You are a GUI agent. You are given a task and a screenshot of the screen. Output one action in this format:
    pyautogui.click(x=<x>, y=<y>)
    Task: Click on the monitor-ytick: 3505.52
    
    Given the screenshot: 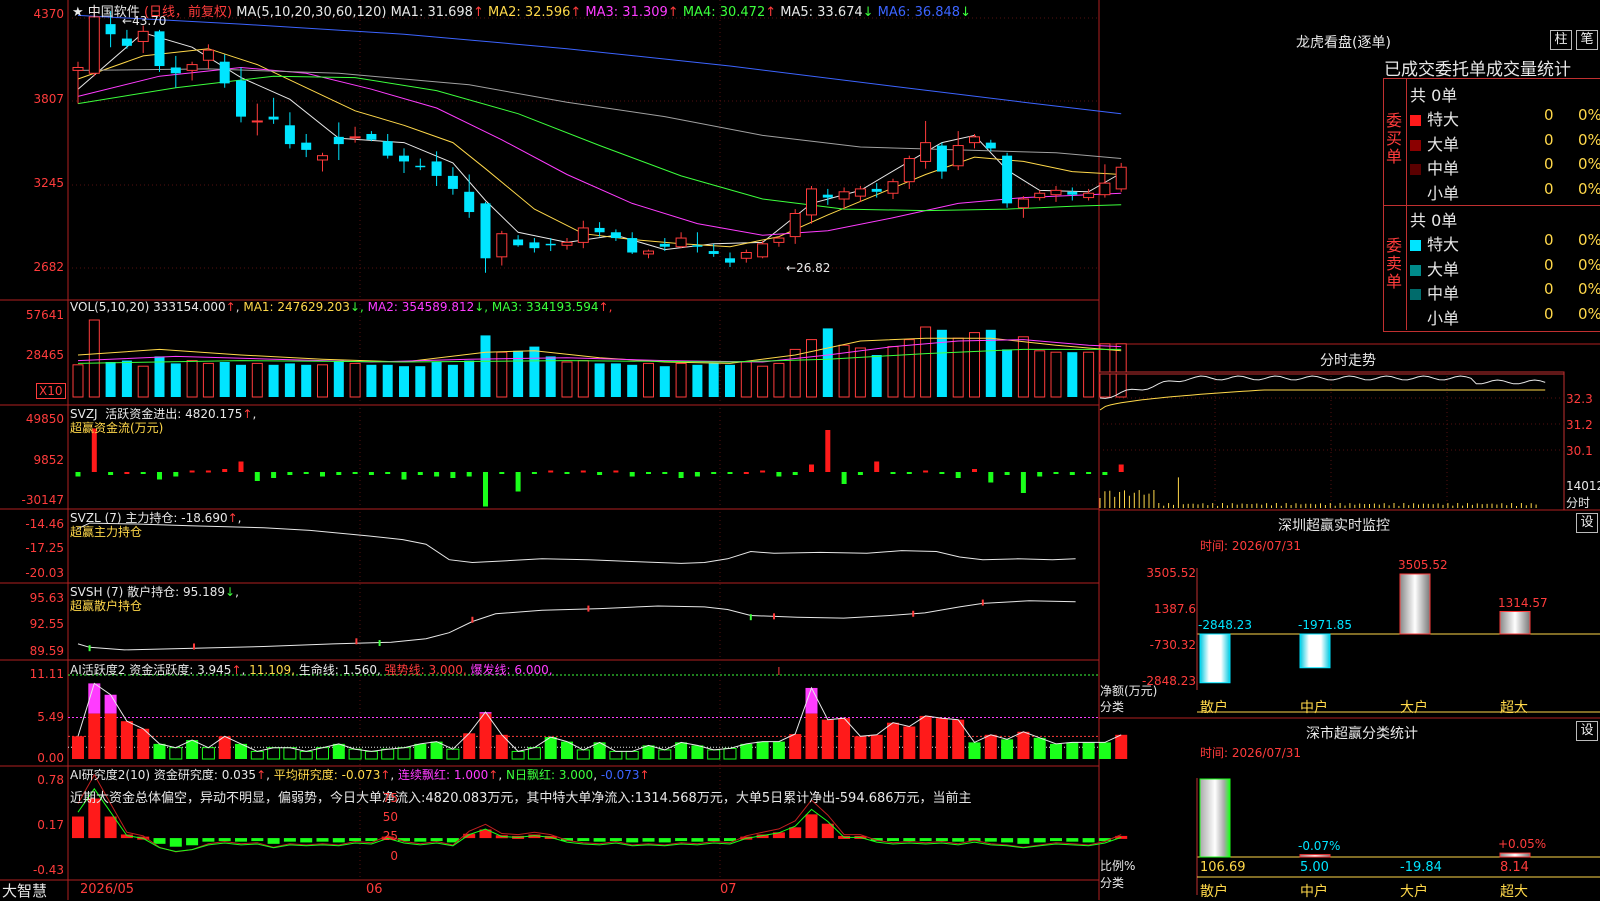 What is the action you would take?
    pyautogui.click(x=1171, y=573)
    